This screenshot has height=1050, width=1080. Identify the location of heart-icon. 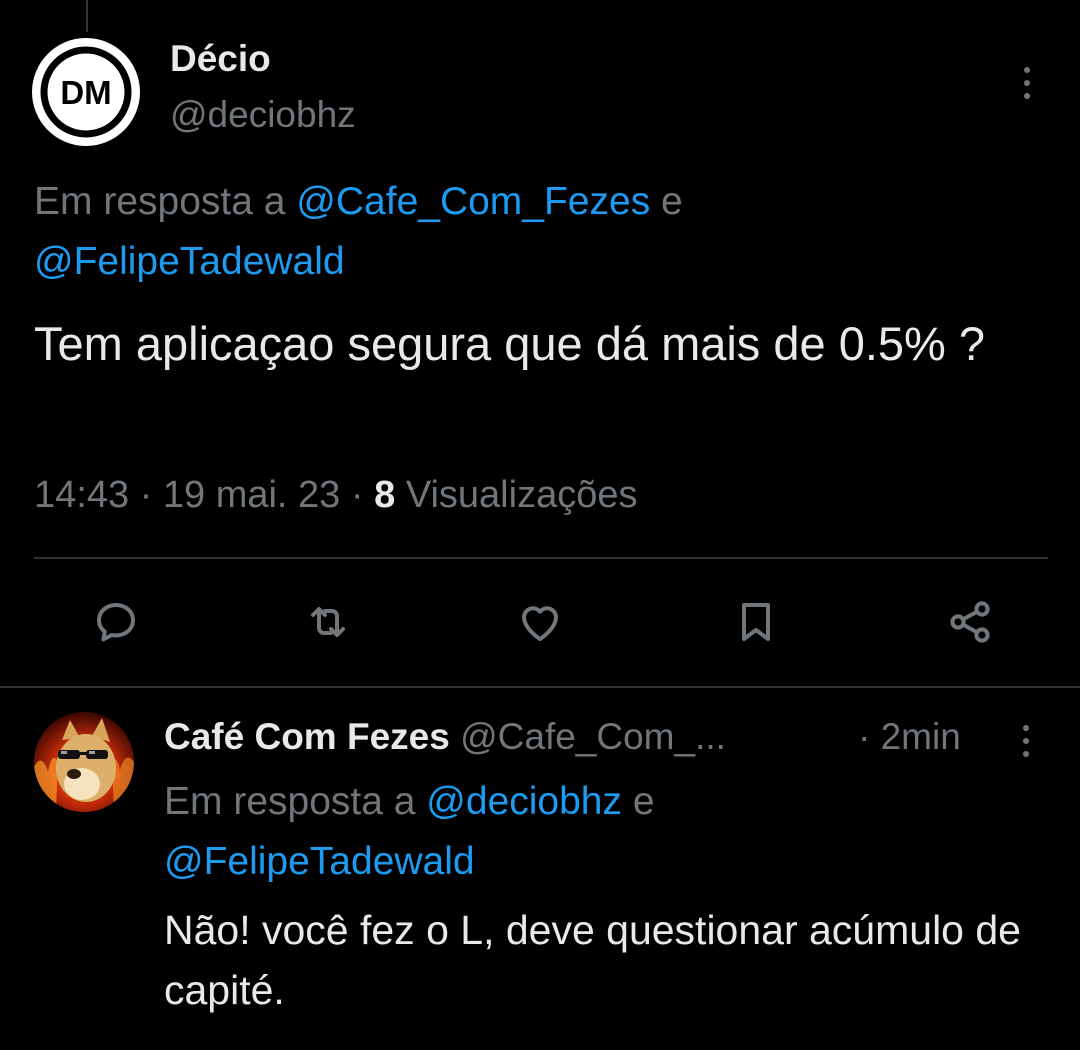
(540, 623).